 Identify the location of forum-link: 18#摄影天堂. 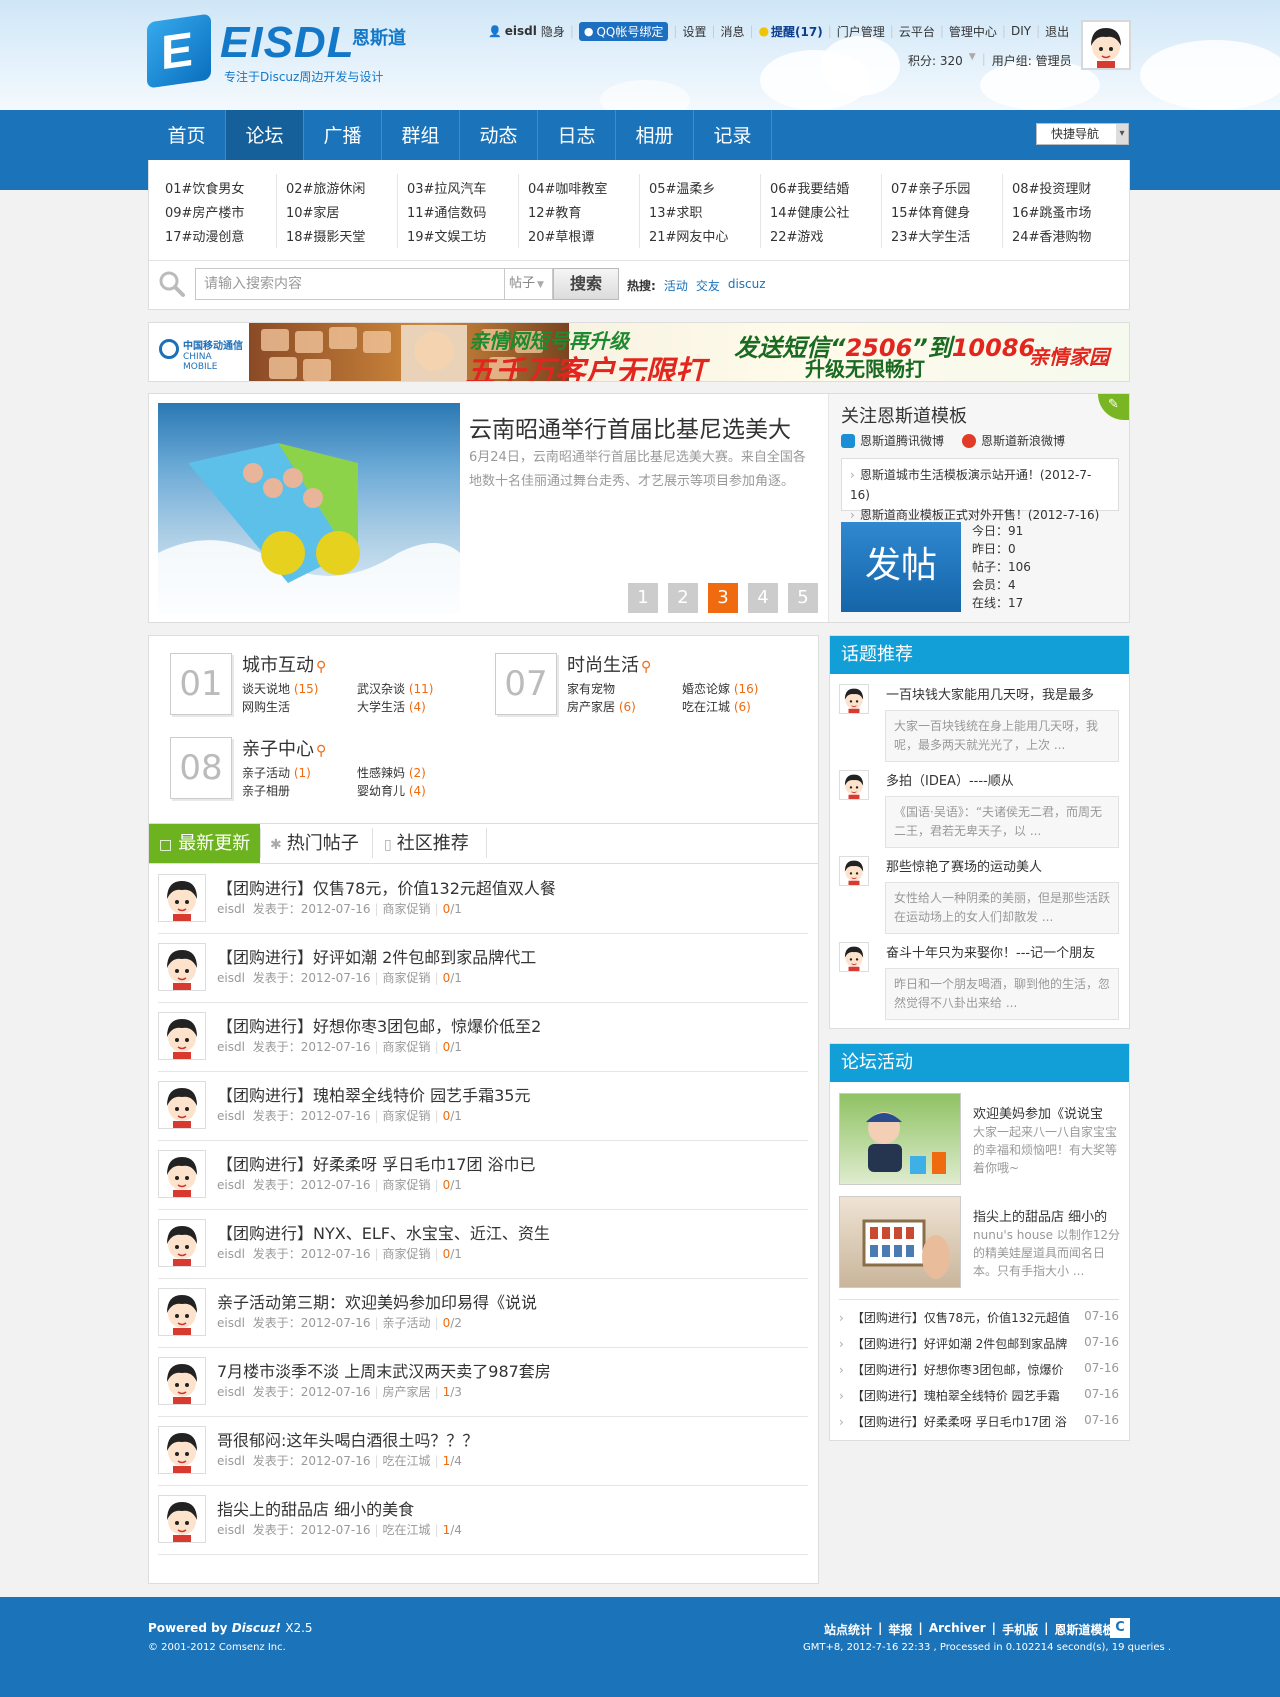
(325, 235).